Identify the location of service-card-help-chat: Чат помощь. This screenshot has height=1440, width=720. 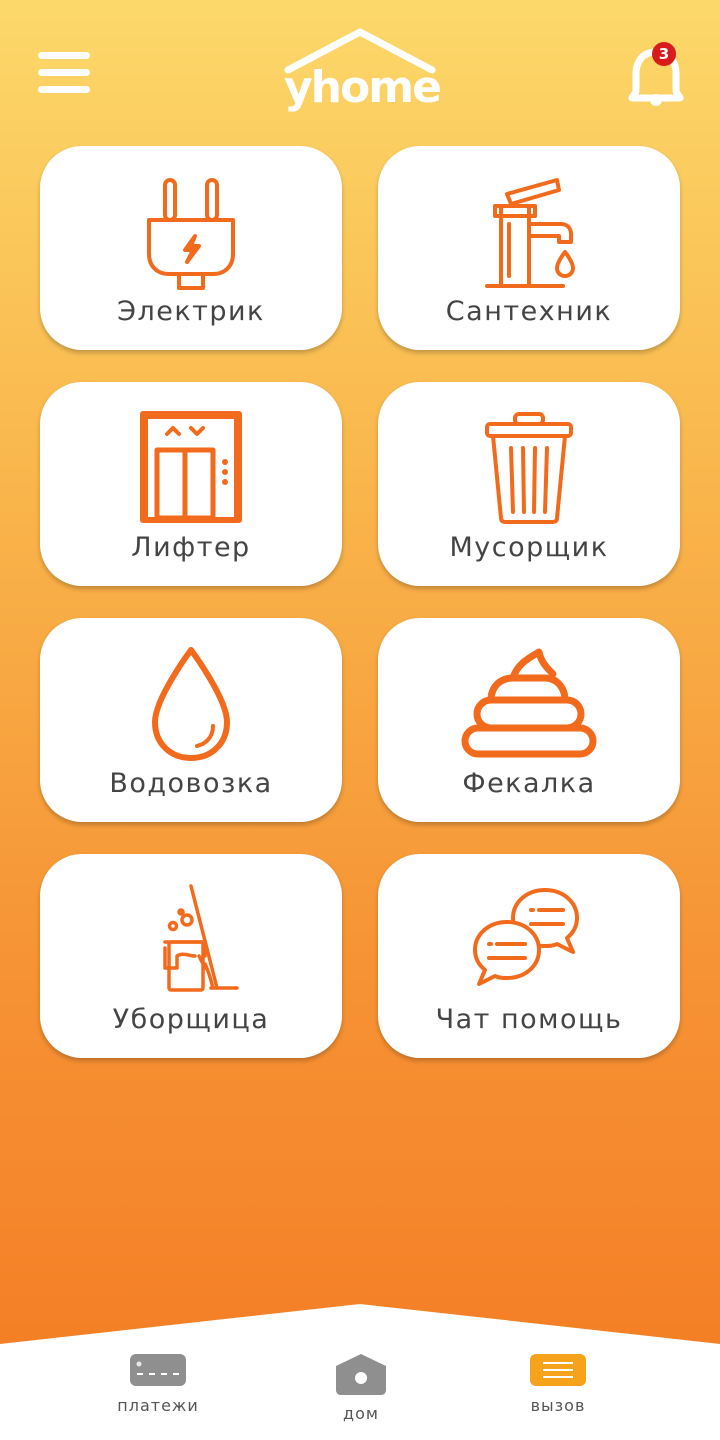
(529, 956).